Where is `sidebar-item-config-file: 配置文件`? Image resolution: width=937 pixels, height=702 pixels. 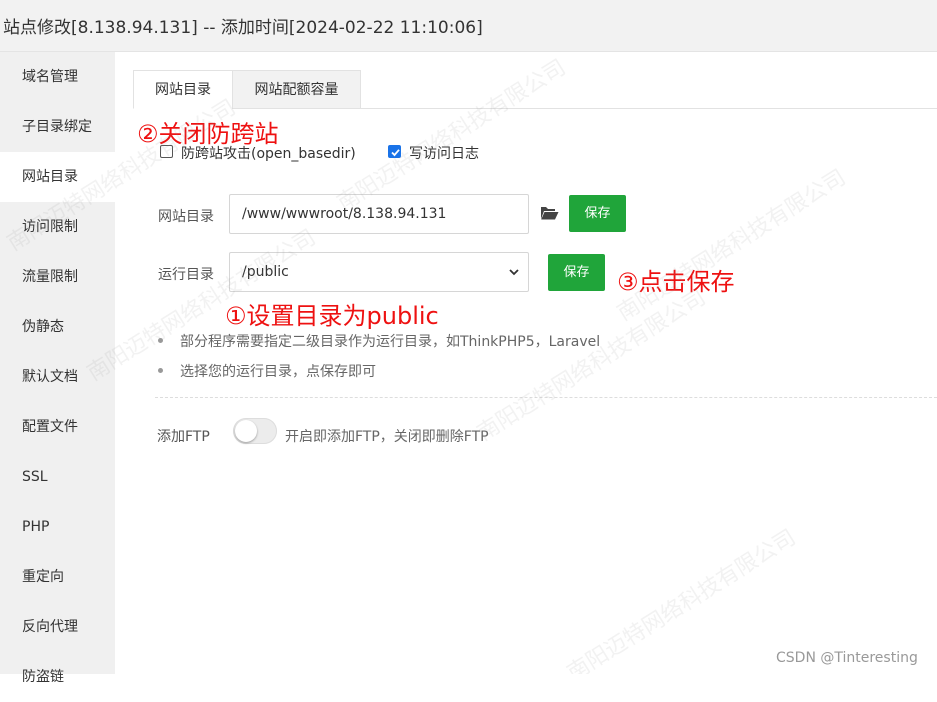
sidebar-item-config-file: 配置文件 is located at coordinates (57, 427).